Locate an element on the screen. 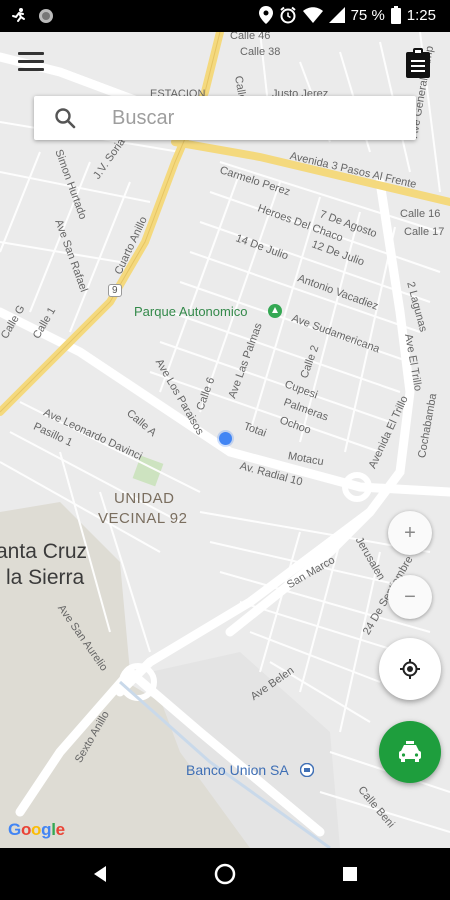  zoom-out-button: − is located at coordinates (410, 597).